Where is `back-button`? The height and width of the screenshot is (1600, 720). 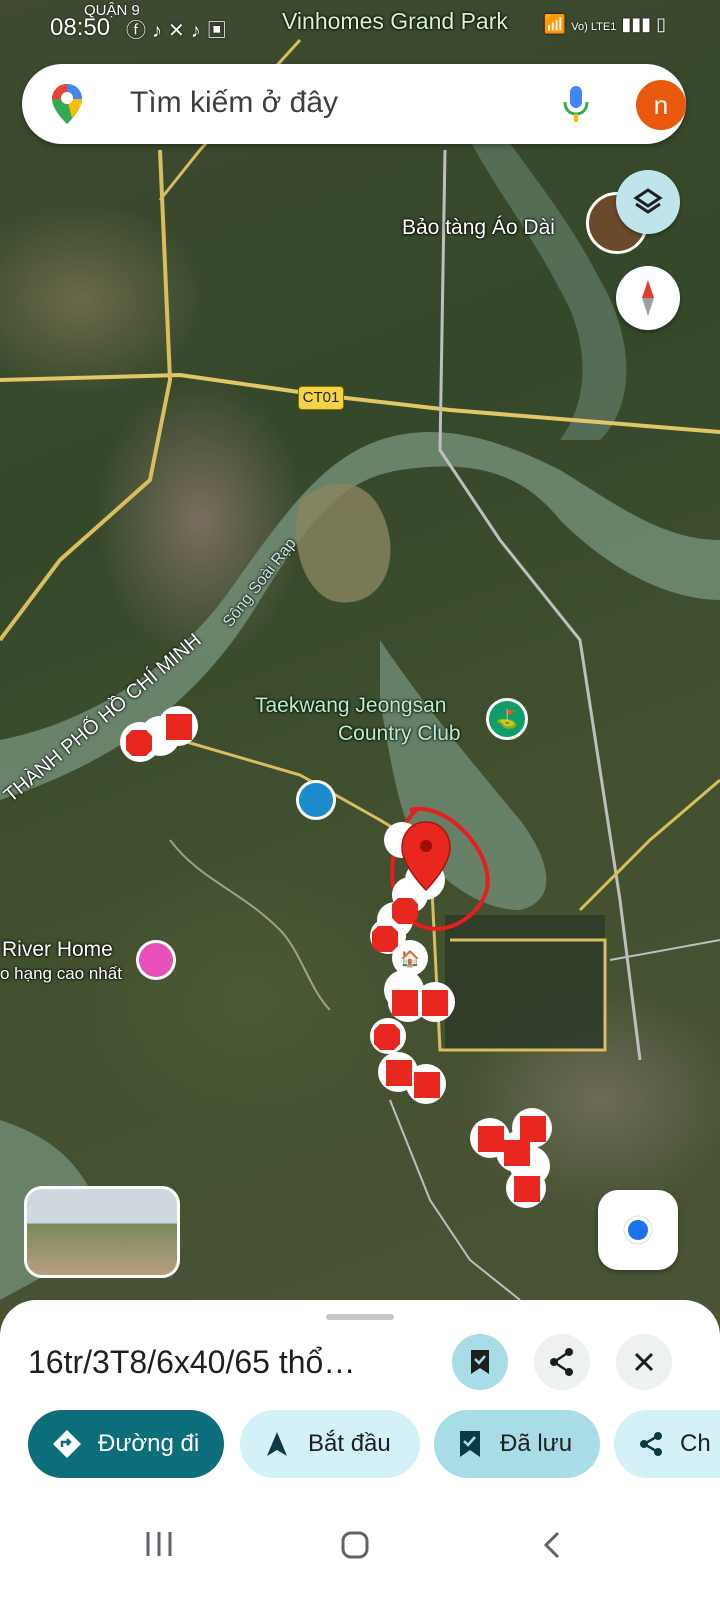
back-button is located at coordinates (552, 1549).